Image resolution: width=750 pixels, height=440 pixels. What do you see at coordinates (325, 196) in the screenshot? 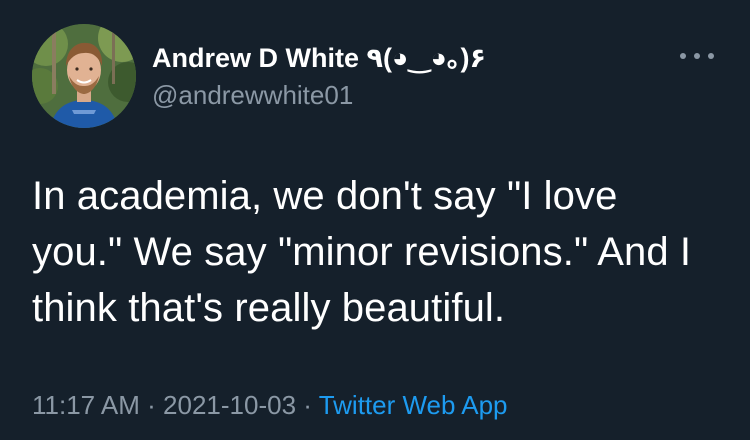
I see `tweet-text-line: In academia, we don't say "I love` at bounding box center [325, 196].